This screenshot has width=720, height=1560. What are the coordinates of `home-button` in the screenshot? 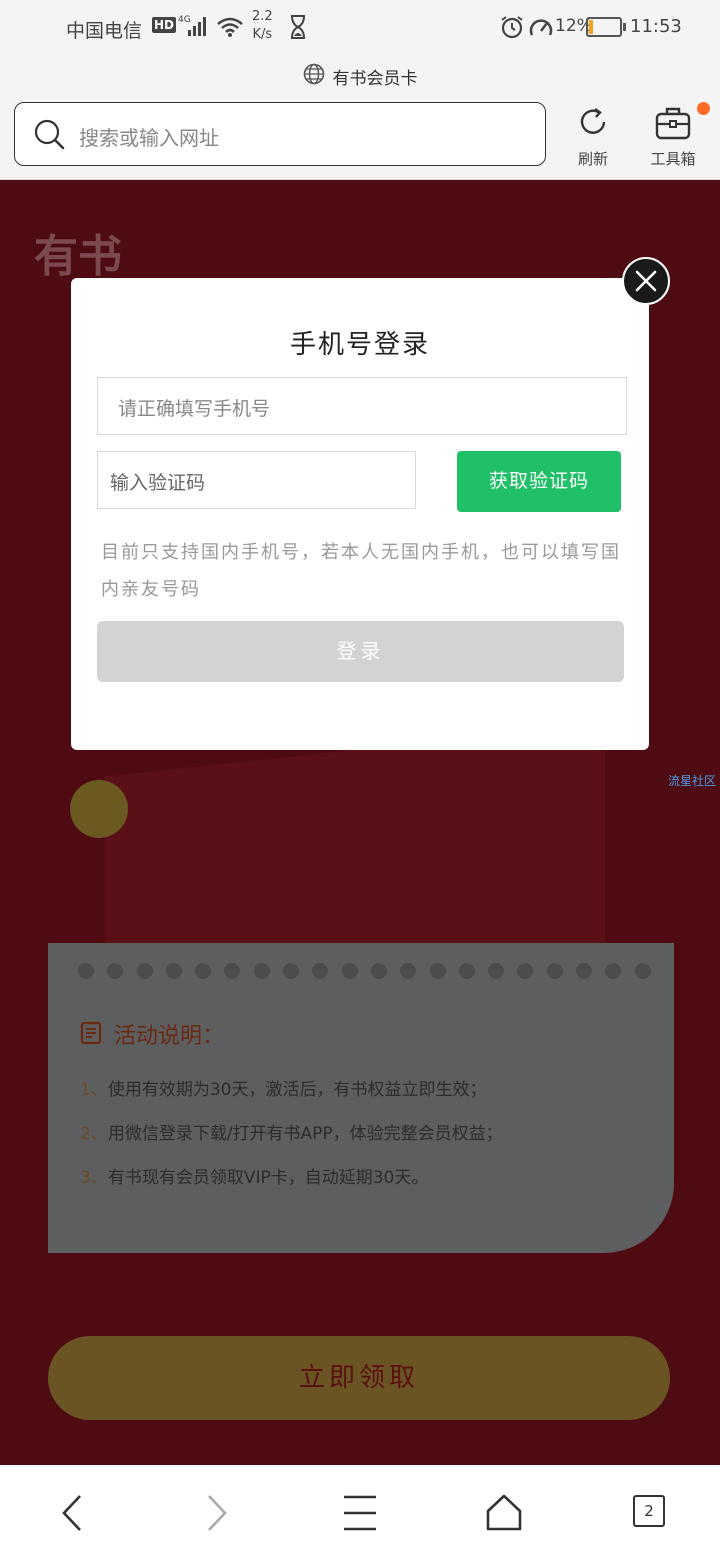 It's located at (504, 1515).